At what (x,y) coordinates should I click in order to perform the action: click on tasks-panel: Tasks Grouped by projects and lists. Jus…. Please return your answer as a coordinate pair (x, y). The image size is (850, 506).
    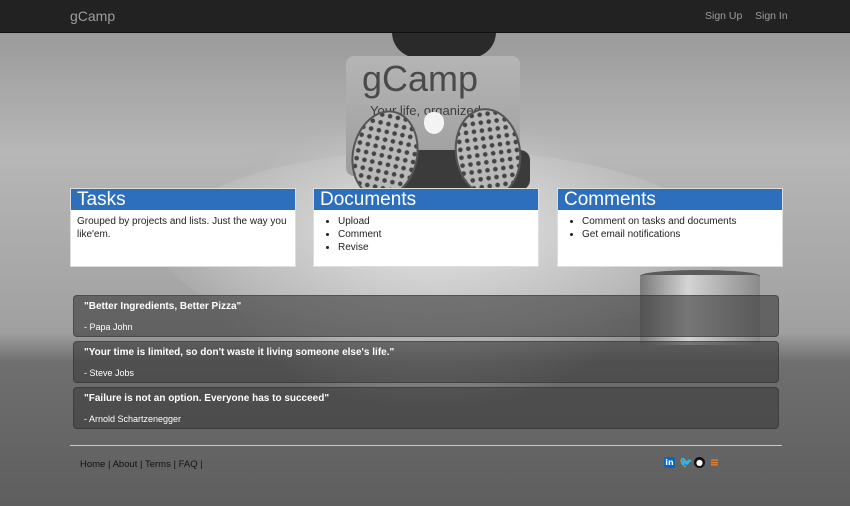
    Looking at the image, I should click on (183, 227).